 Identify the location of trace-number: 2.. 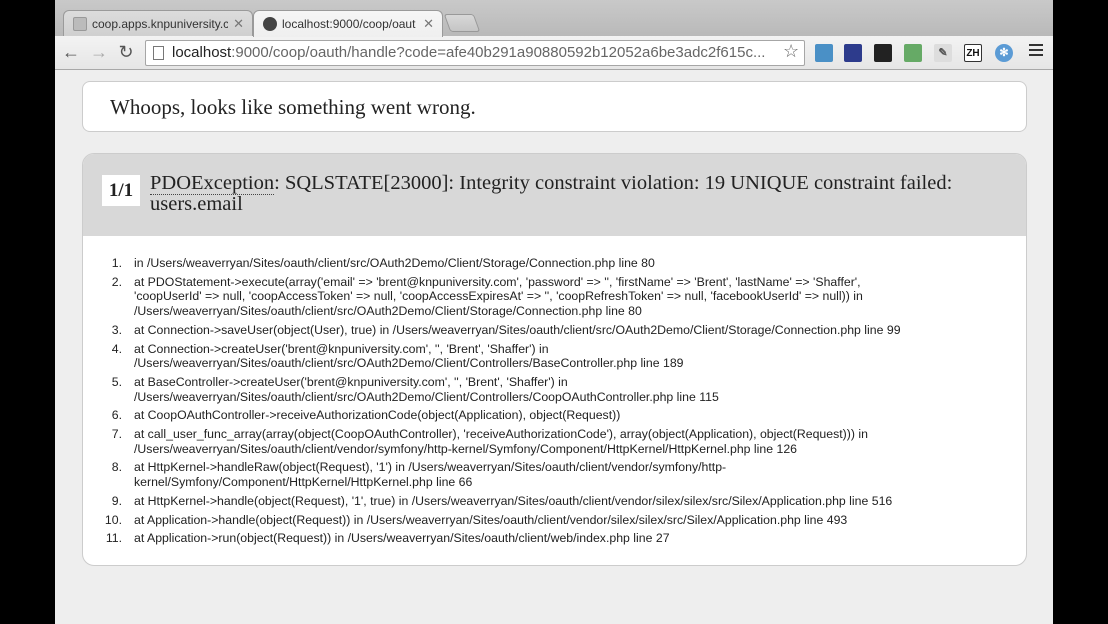
(116, 281).